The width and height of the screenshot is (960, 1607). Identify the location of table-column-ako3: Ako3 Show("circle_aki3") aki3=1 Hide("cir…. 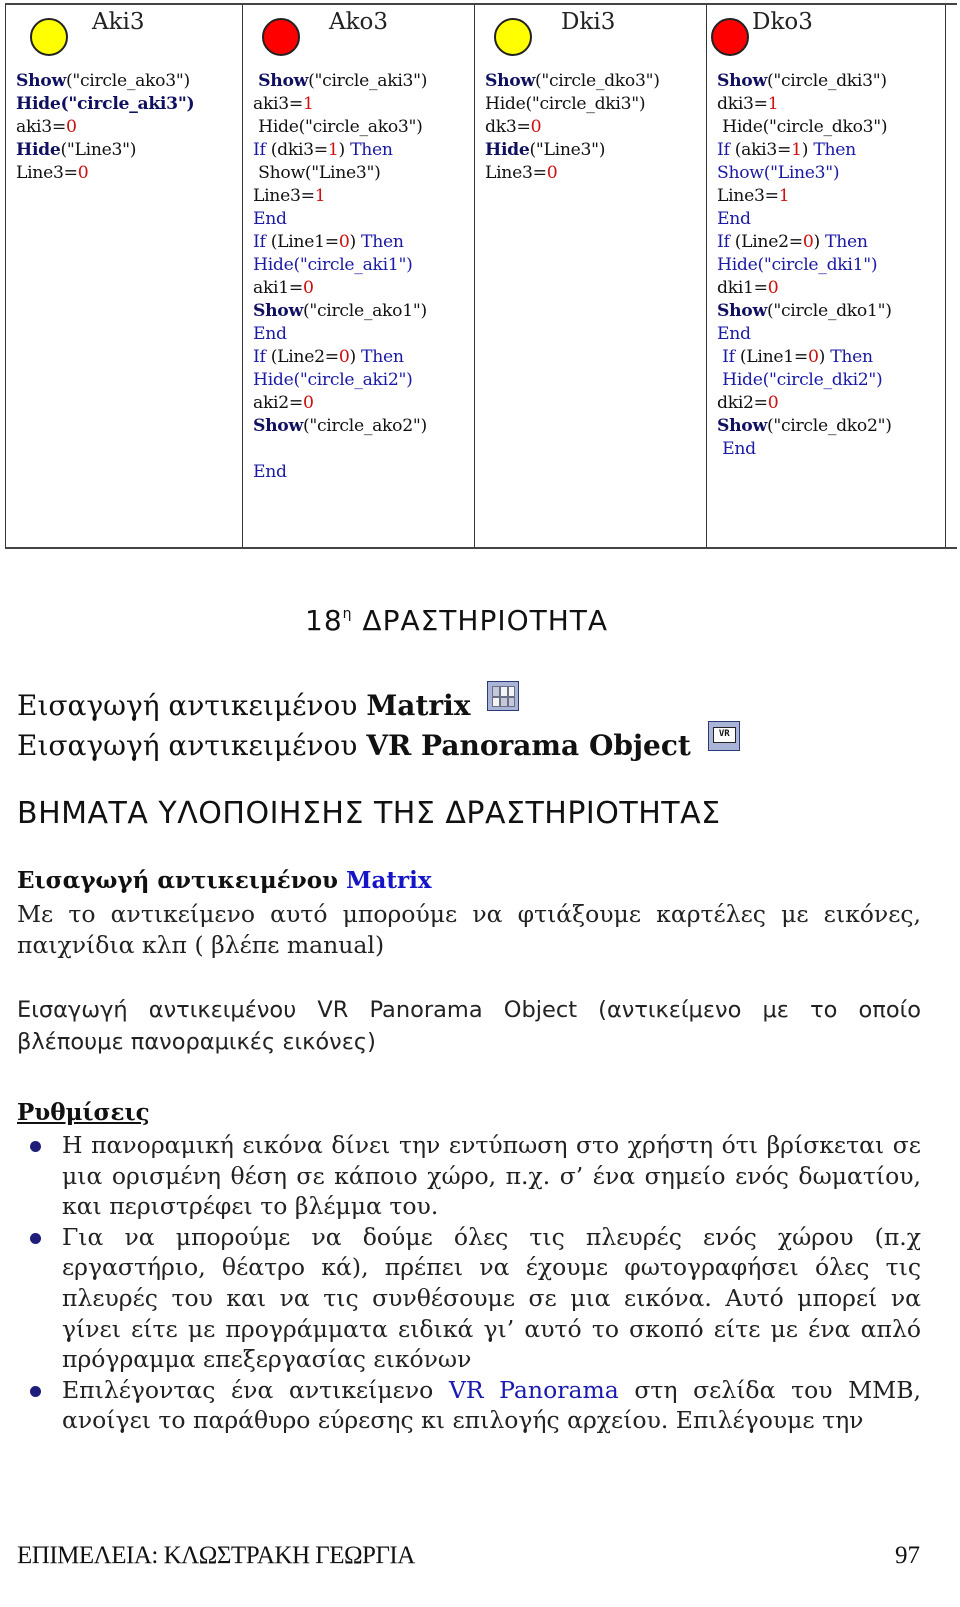
(358, 276).